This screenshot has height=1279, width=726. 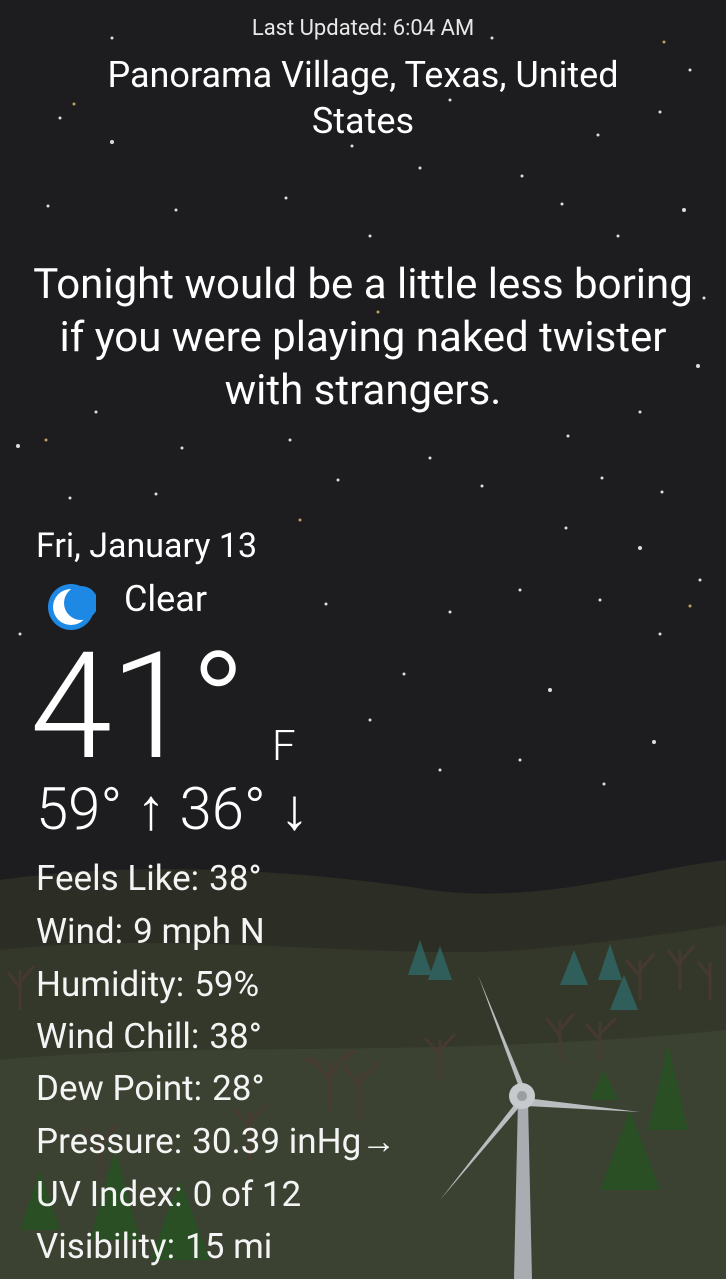 What do you see at coordinates (247, 1194) in the screenshot?
I see `stat-value: 0 of 12` at bounding box center [247, 1194].